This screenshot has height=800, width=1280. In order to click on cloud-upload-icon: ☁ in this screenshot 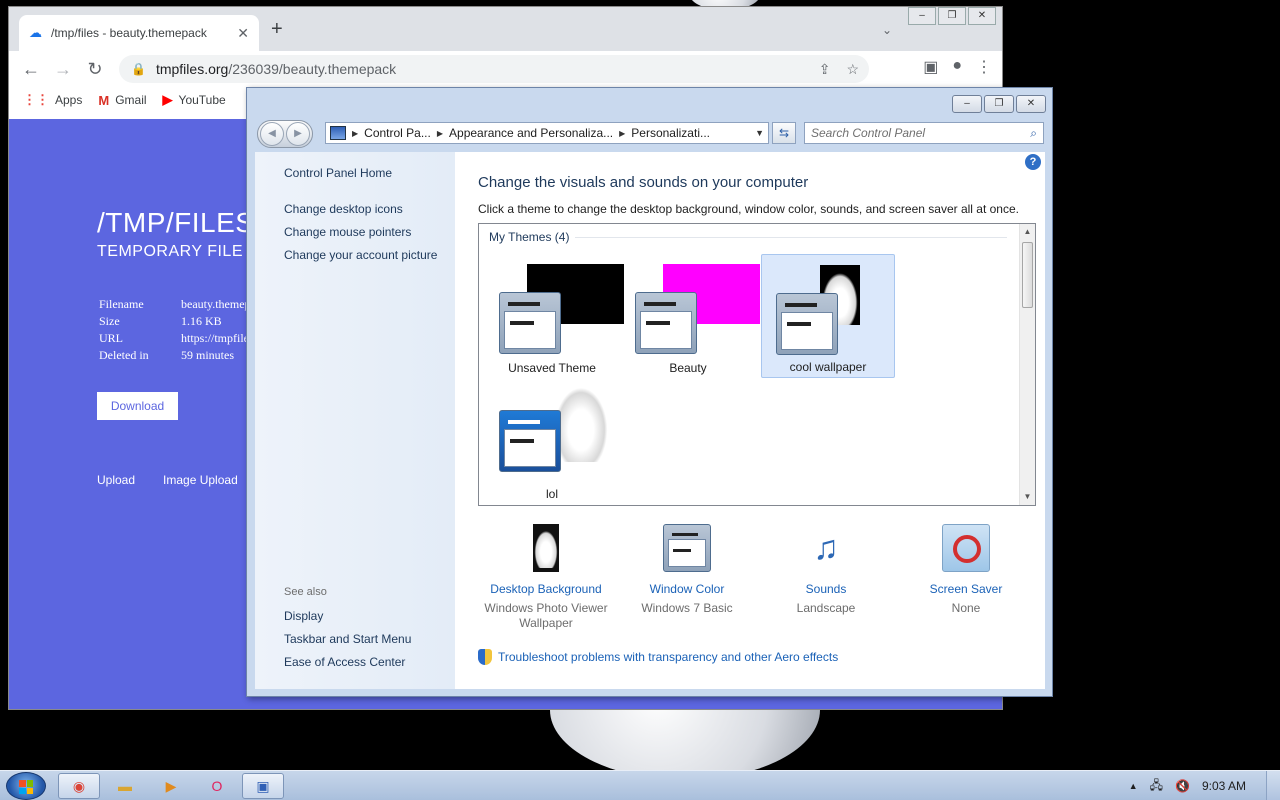, I will do `click(35, 32)`.